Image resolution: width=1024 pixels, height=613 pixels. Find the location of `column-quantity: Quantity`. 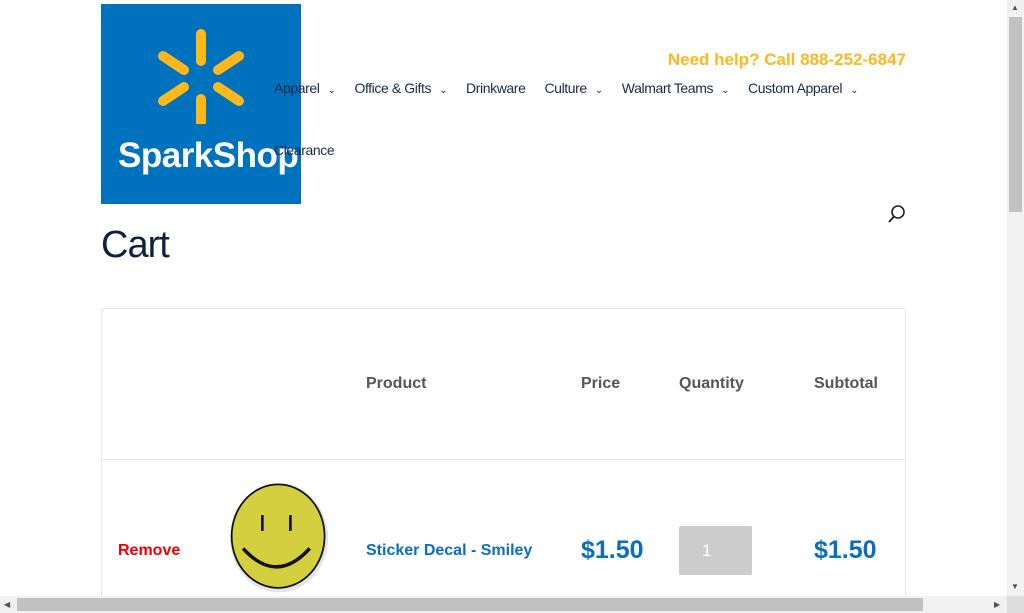

column-quantity: Quantity is located at coordinates (711, 383).